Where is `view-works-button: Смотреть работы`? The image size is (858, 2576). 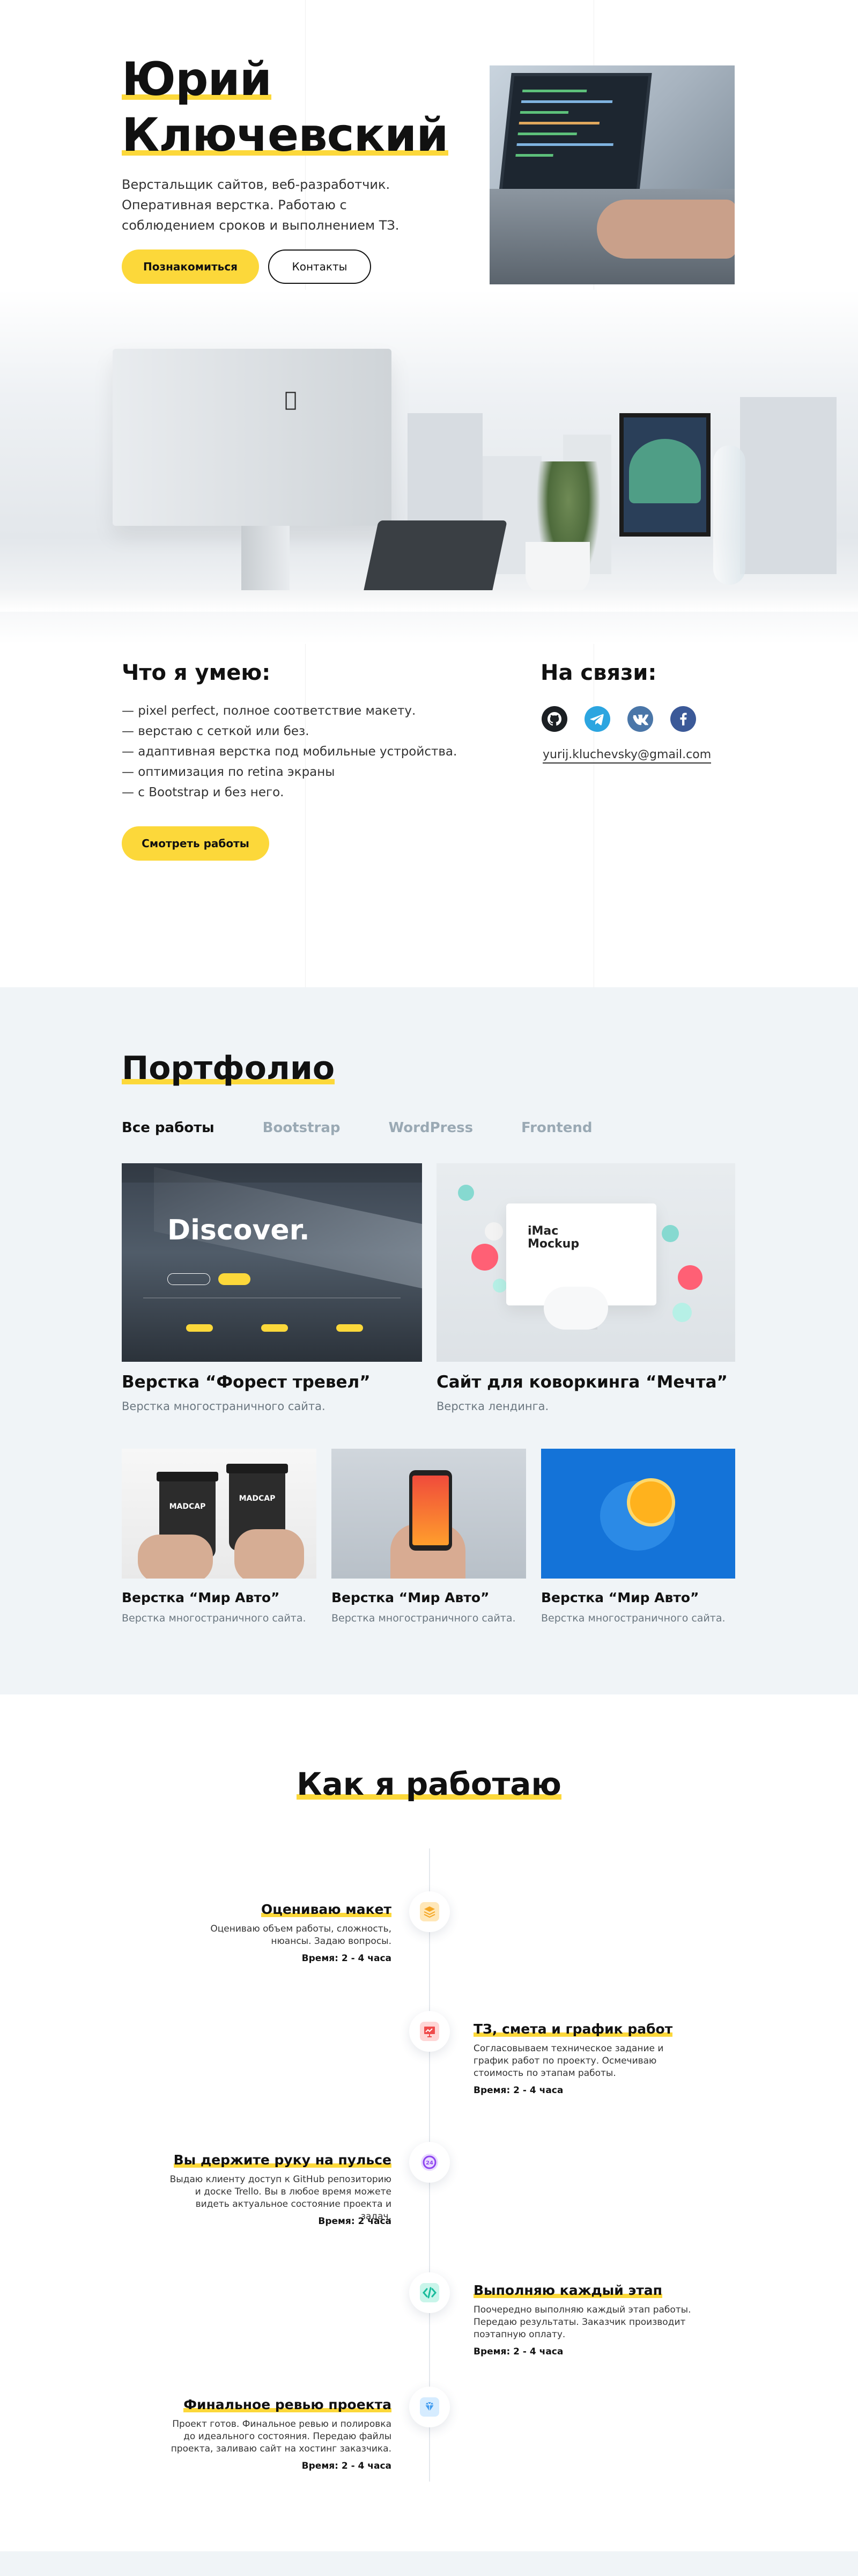
view-works-button: Смотреть работы is located at coordinates (195, 843).